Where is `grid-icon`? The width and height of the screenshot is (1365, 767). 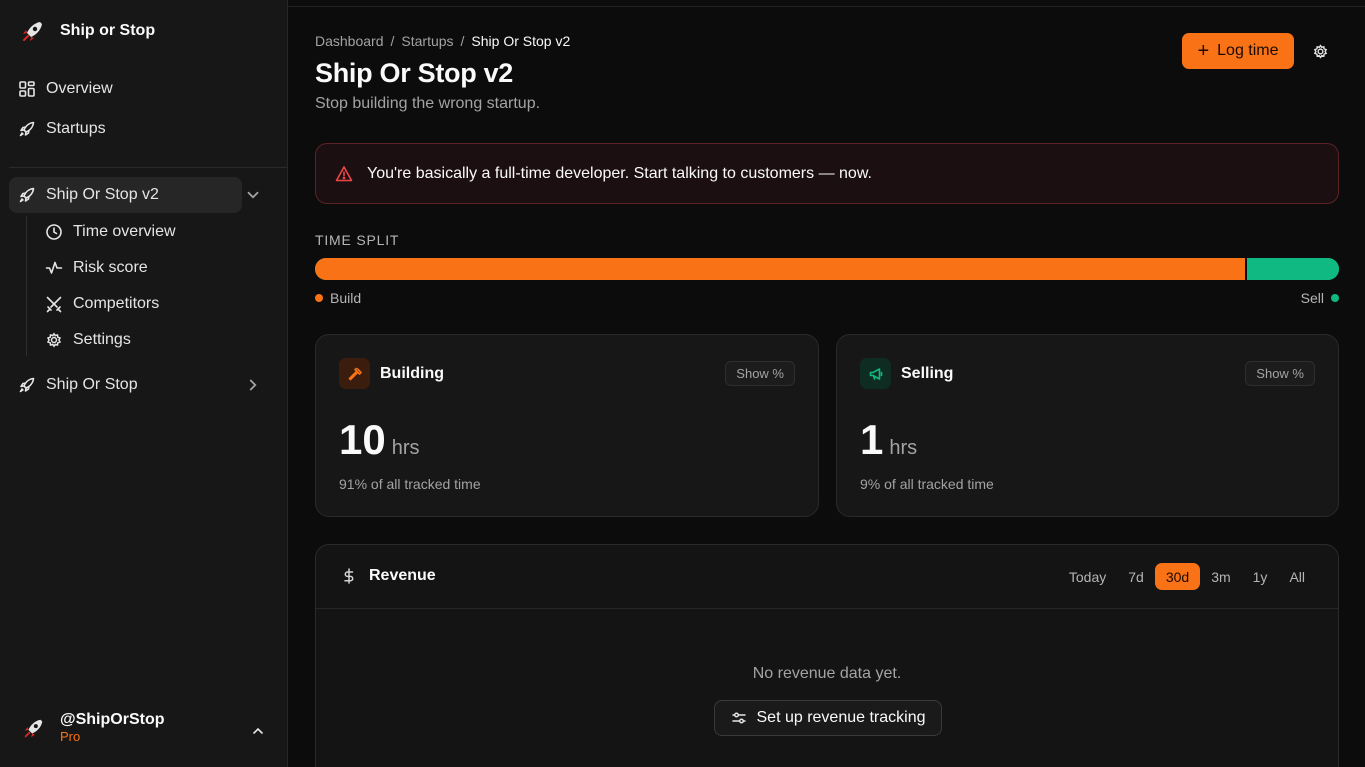 grid-icon is located at coordinates (27, 89).